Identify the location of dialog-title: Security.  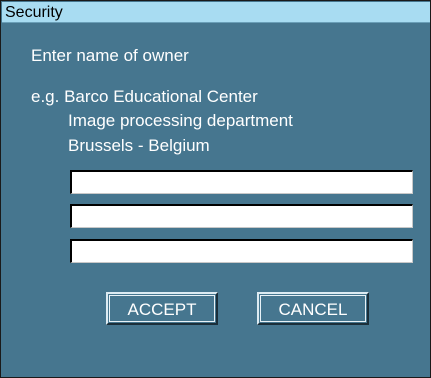
(34, 12).